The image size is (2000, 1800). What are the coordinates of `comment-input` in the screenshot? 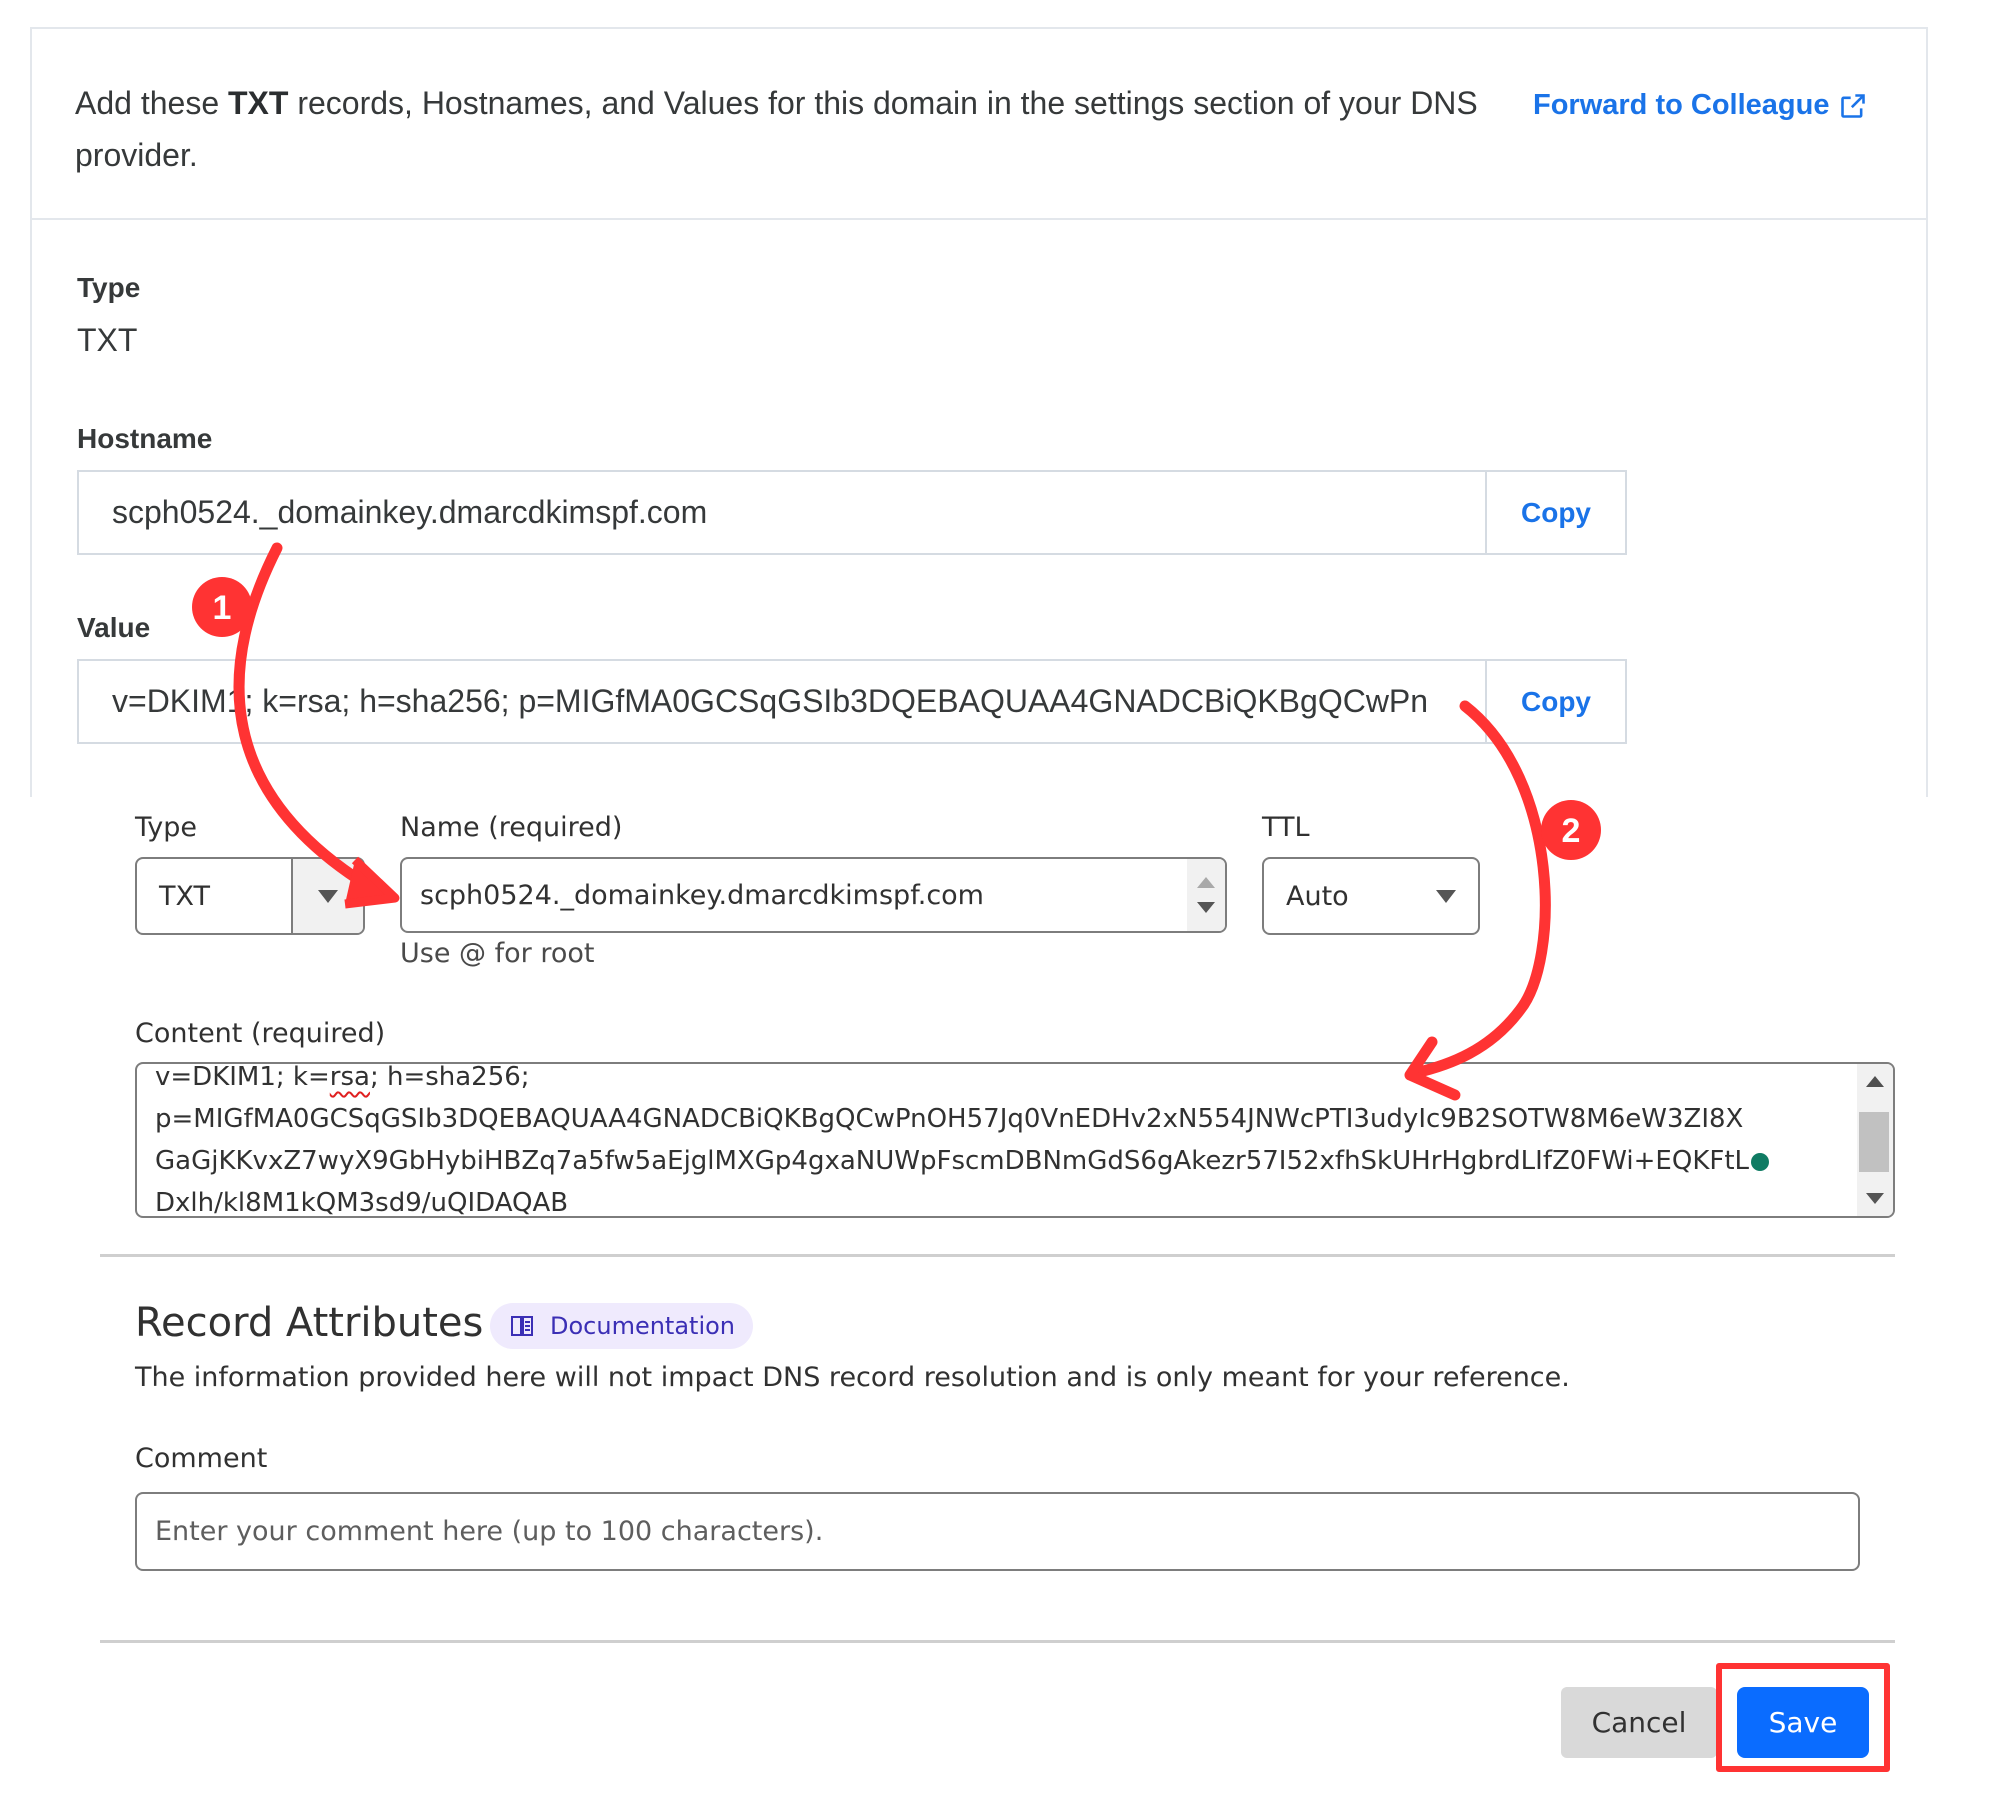 It's located at (997, 1531).